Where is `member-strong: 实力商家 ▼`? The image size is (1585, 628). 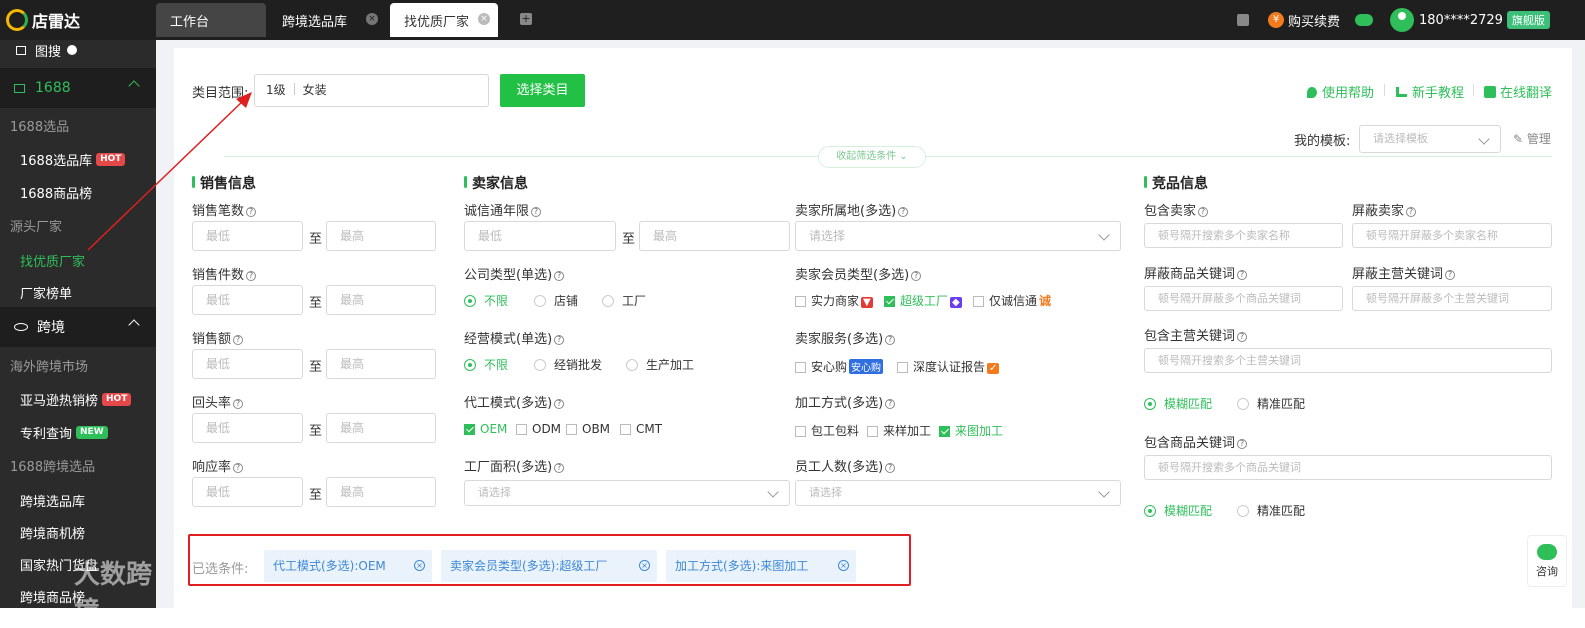
member-strong: 实力商家 ▼ is located at coordinates (834, 300).